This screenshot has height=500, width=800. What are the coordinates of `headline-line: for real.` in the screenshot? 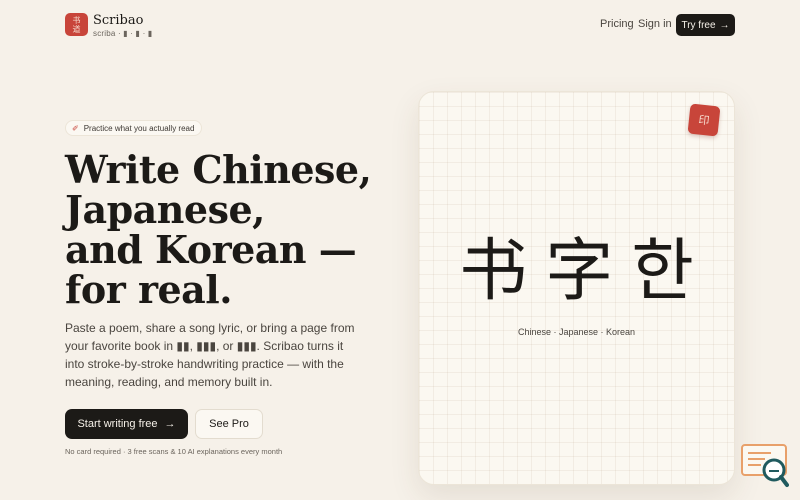 It's located at (148, 289).